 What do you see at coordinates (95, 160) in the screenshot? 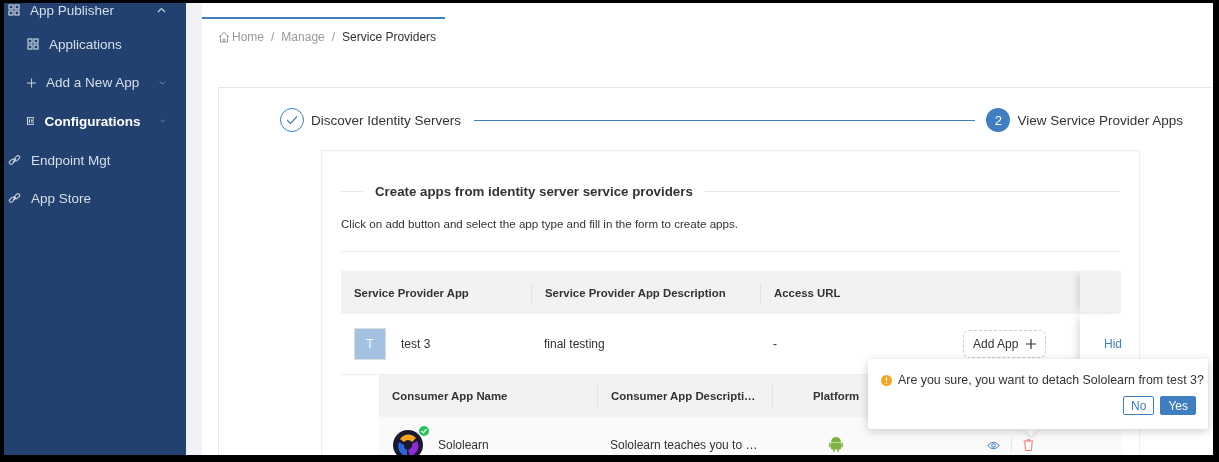
I see `sidebar-item: Endpoint Mgt` at bounding box center [95, 160].